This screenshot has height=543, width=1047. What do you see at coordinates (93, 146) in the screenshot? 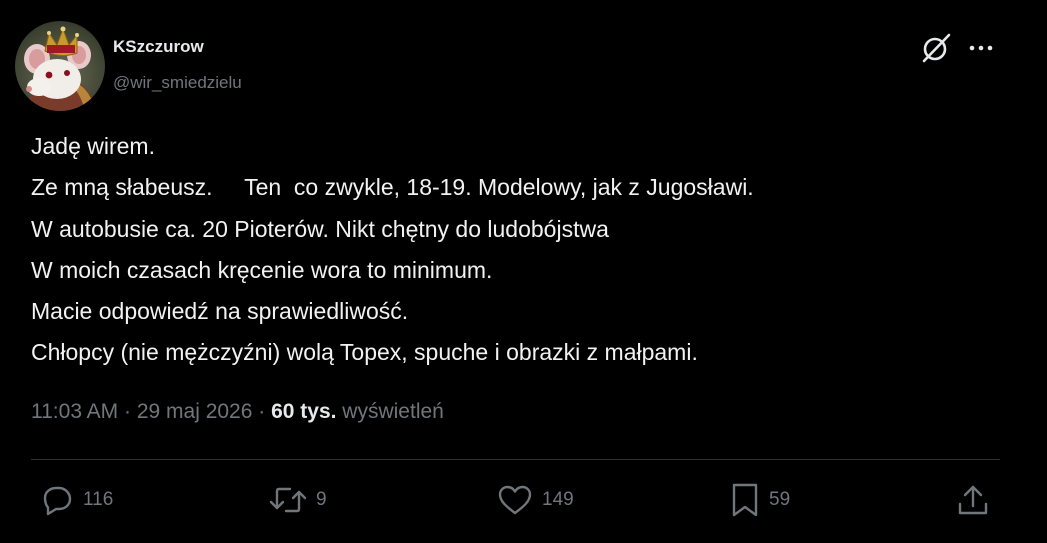
I see `tweet-line: Jadę wirem.` at bounding box center [93, 146].